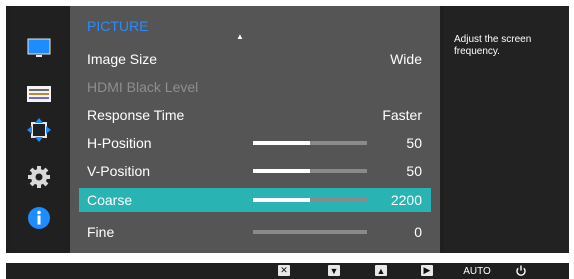  I want to click on menu-row-label: Fine, so click(101, 232).